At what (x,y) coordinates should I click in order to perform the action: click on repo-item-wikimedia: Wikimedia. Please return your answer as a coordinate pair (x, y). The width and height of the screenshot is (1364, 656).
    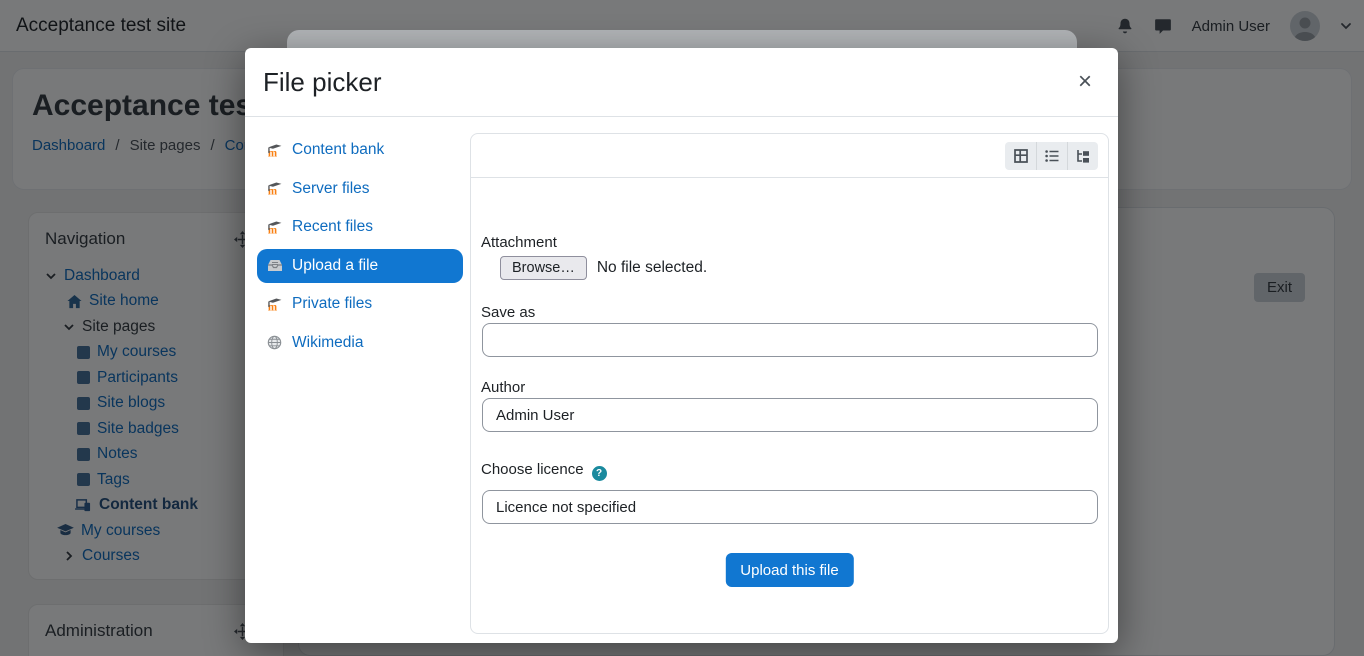
    Looking at the image, I should click on (360, 343).